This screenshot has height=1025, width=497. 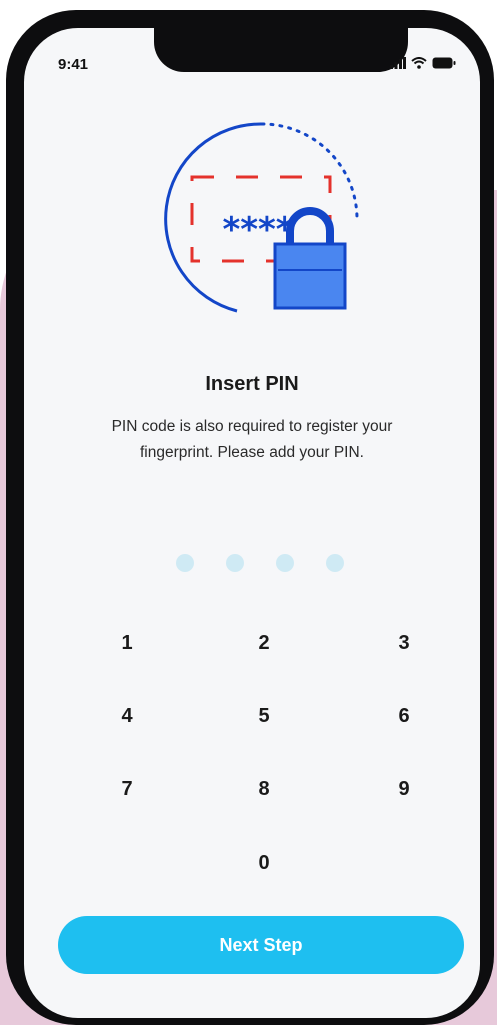 I want to click on key-0: 0, so click(x=264, y=863).